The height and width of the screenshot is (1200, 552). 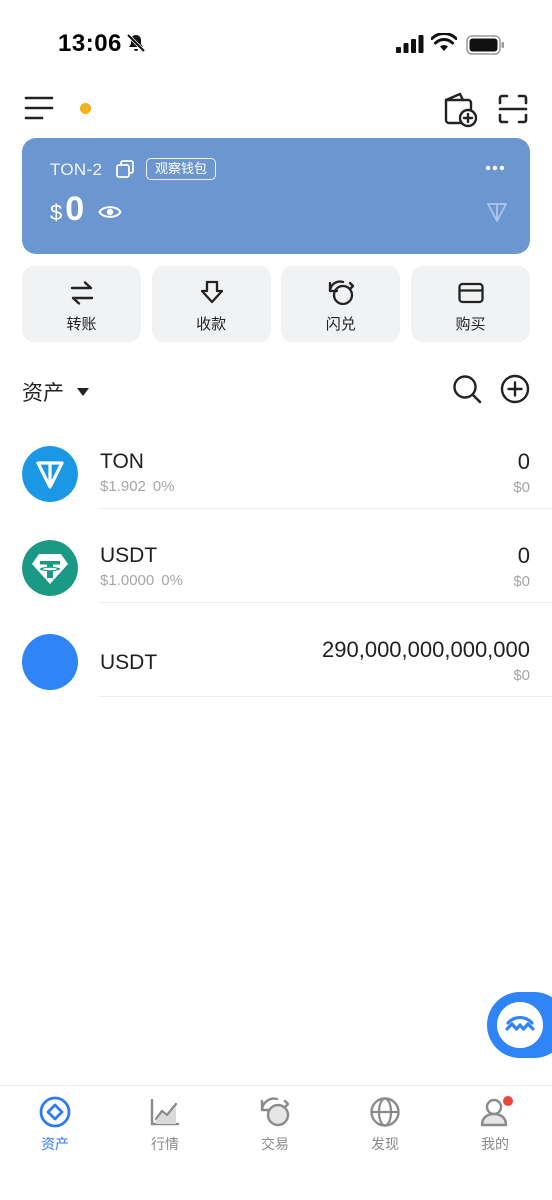 I want to click on menu-icon, so click(x=39, y=108).